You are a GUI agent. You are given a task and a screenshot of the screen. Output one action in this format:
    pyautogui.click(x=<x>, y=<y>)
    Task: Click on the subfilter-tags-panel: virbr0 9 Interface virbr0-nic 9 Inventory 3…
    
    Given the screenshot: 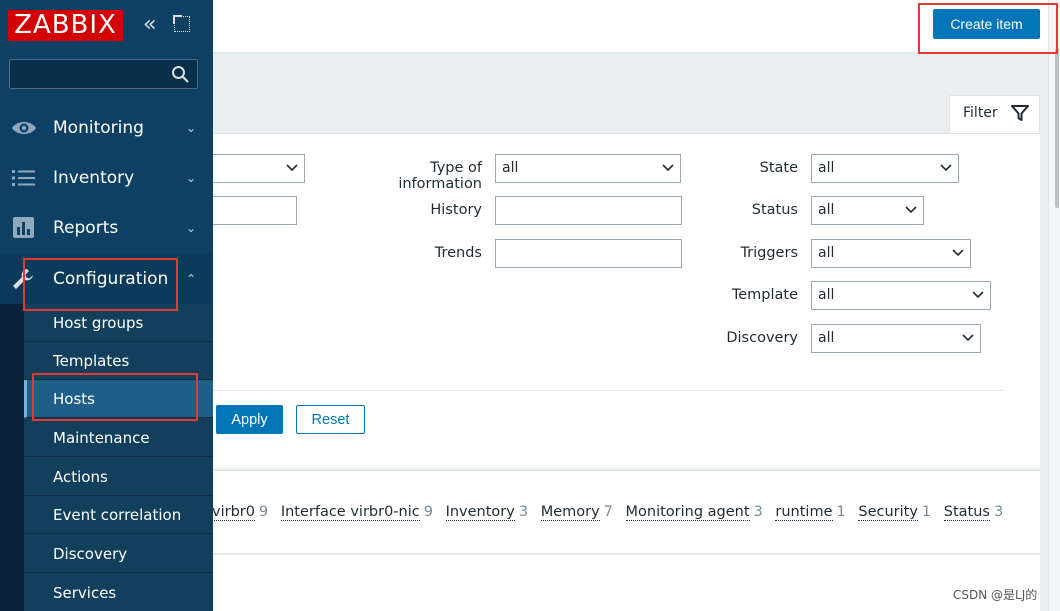 What is the action you would take?
    pyautogui.click(x=626, y=512)
    